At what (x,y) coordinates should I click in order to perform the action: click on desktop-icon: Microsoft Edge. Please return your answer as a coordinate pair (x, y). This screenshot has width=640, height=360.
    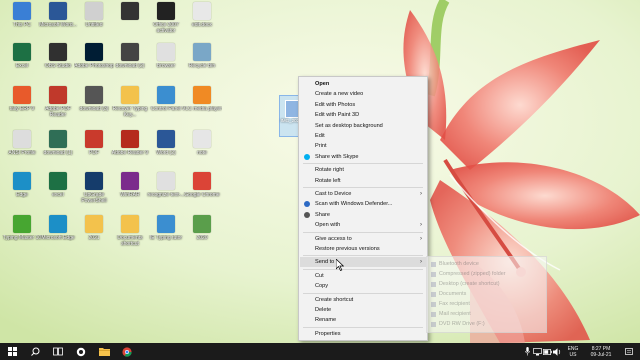
    Looking at the image, I should click on (58, 237).